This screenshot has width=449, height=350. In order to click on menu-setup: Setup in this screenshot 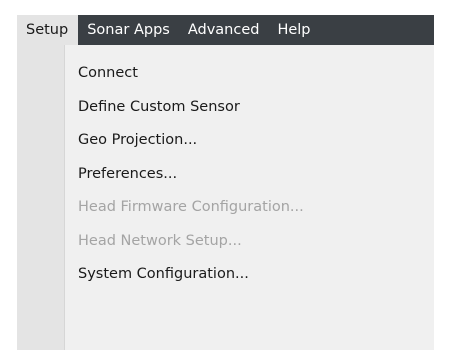, I will do `click(48, 30)`.